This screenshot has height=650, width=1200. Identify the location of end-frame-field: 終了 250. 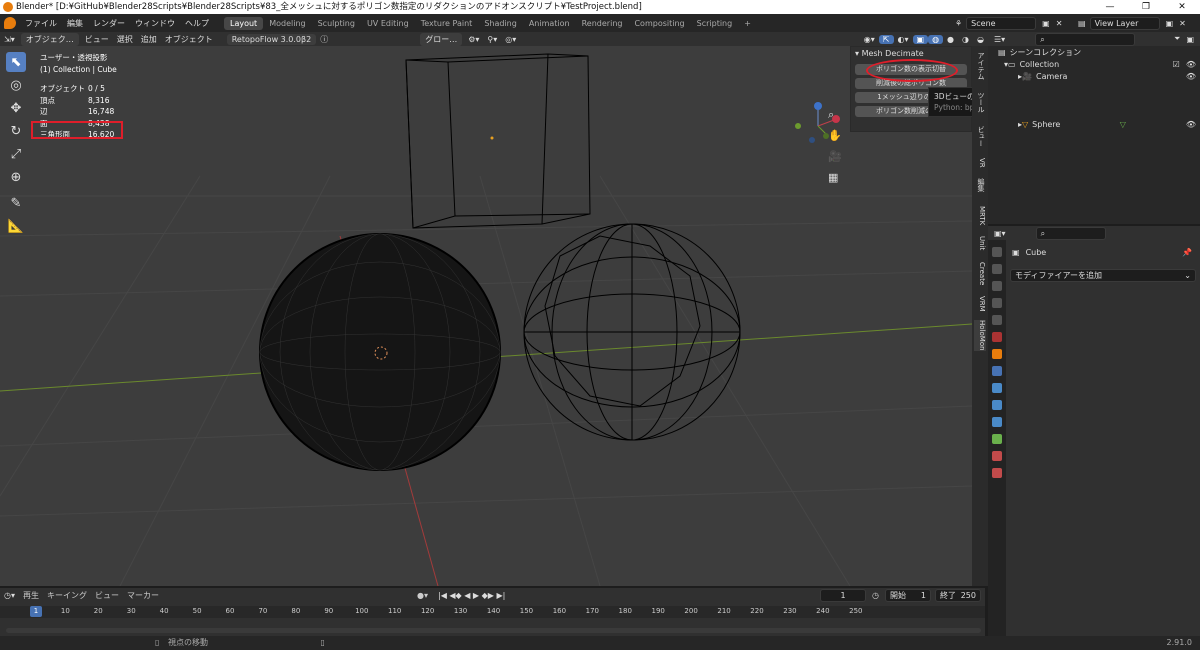
(958, 595).